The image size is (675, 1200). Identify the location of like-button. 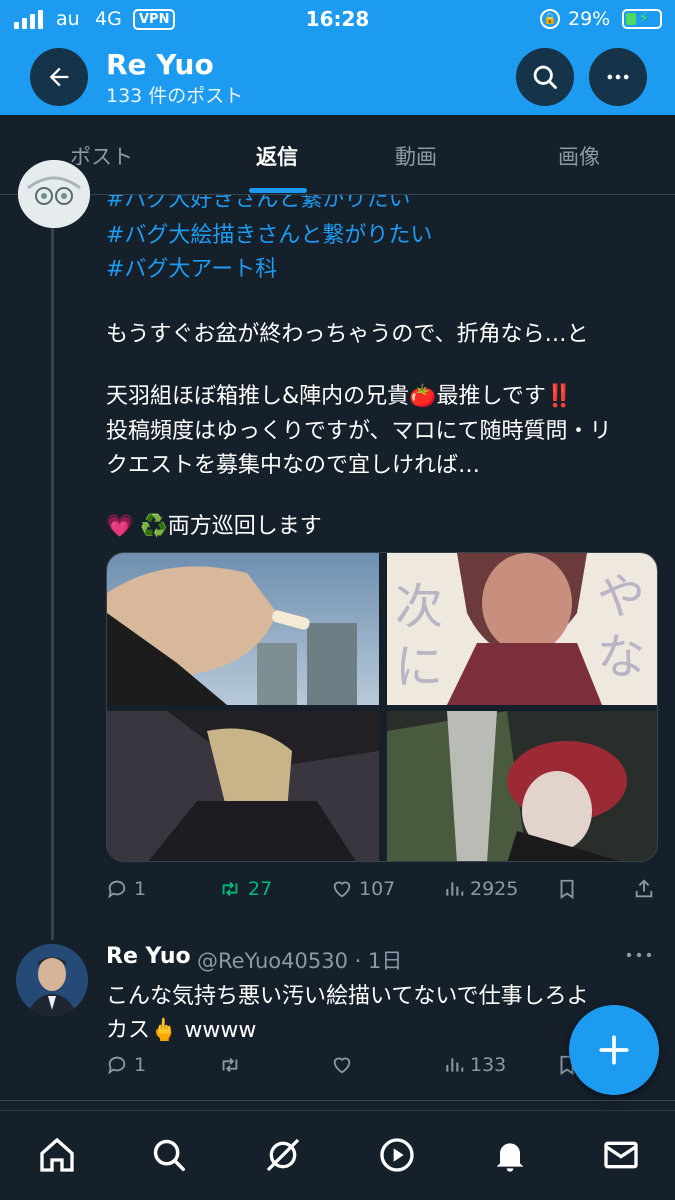
(342, 1065).